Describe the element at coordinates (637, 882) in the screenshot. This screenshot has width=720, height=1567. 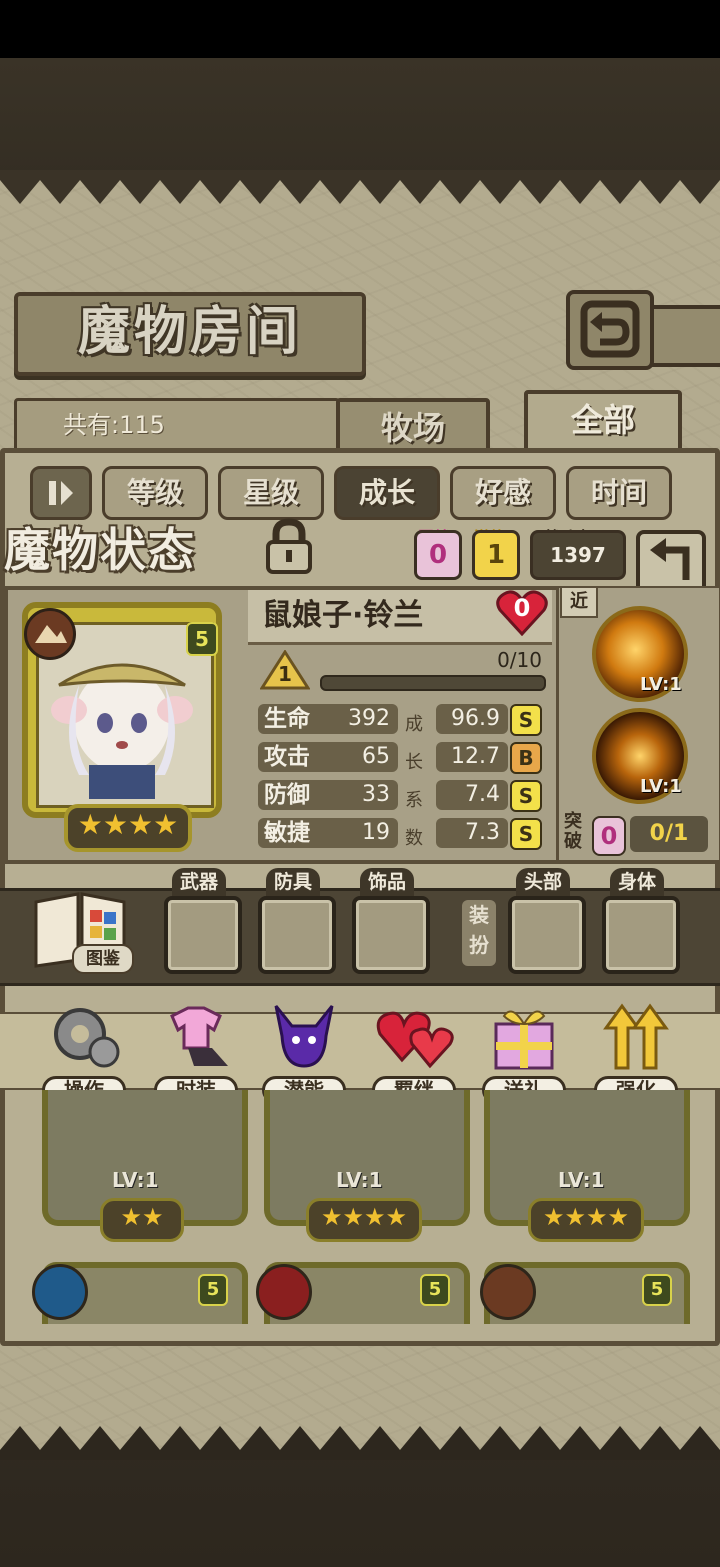
I see `body-slot-label: 身体` at that location.